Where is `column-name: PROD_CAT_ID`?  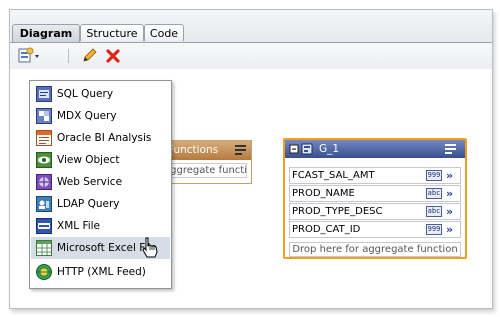 column-name: PROD_CAT_ID is located at coordinates (326, 229).